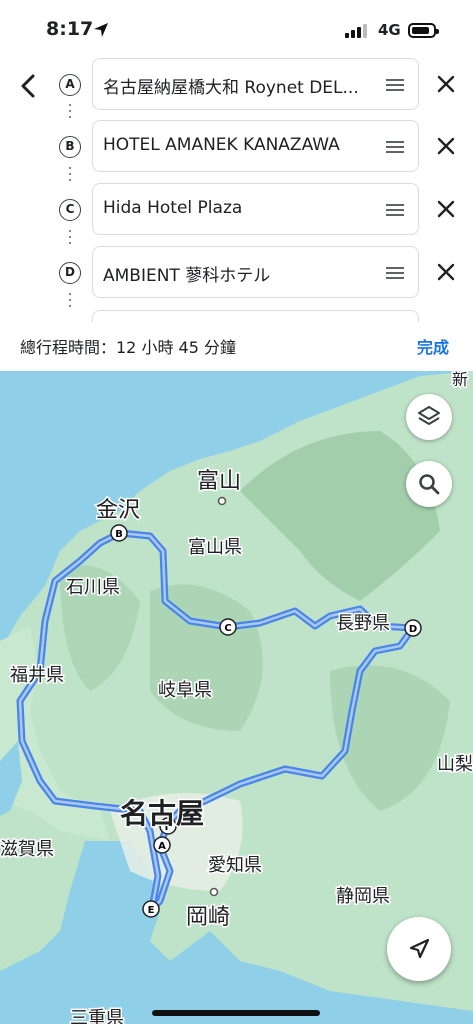 The image size is (473, 1024). Describe the element at coordinates (236, 28) in the screenshot. I see `status-bar: 8:17 4G` at that location.